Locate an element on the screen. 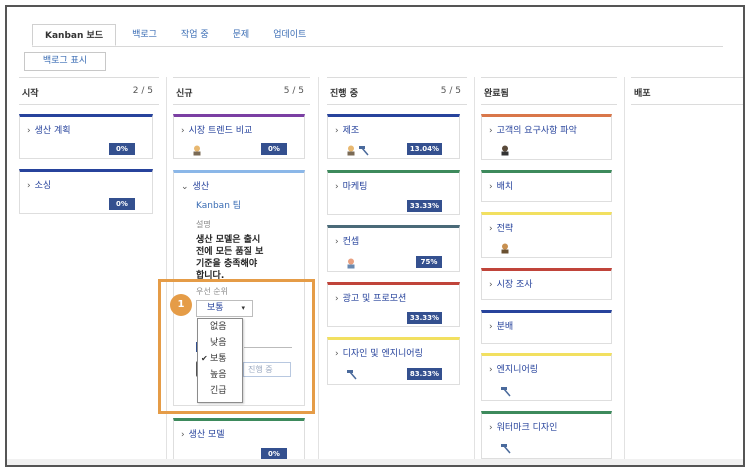 The height and width of the screenshot is (472, 750). description-label: 설명 is located at coordinates (203, 224).